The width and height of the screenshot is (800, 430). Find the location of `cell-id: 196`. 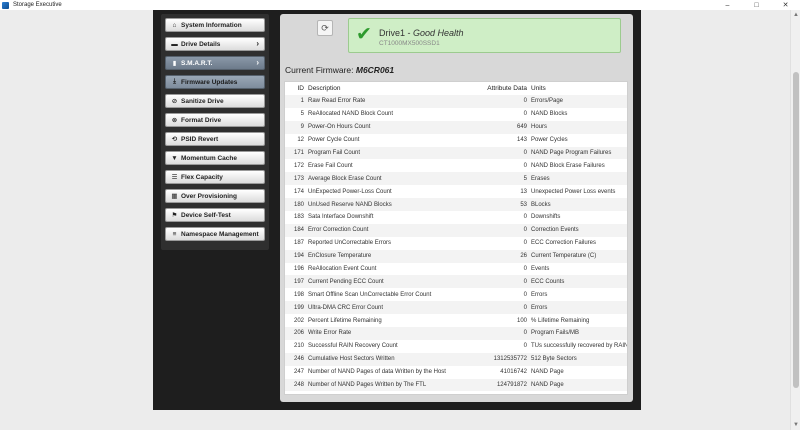

cell-id: 196 is located at coordinates (295, 269).